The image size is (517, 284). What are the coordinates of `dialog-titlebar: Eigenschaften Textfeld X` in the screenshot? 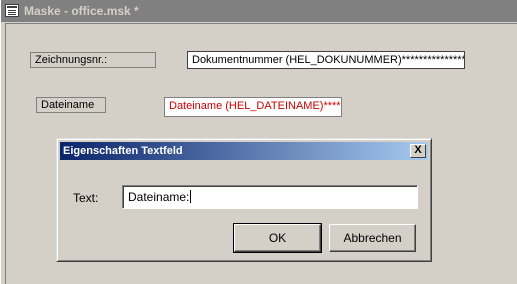 It's located at (244, 151).